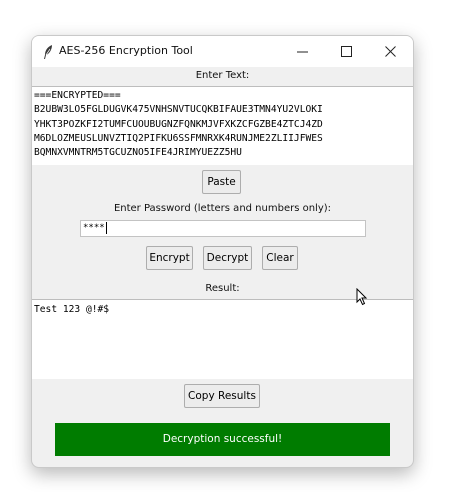 This screenshot has height=492, width=450. I want to click on password-input: ****, so click(223, 228).